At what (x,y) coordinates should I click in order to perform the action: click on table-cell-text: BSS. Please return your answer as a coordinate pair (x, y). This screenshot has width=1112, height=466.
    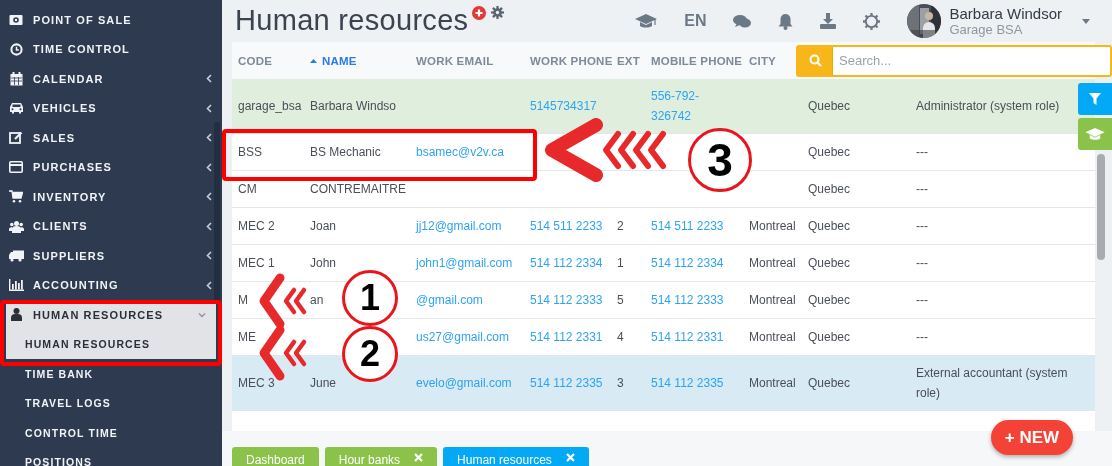
    Looking at the image, I should click on (250, 152).